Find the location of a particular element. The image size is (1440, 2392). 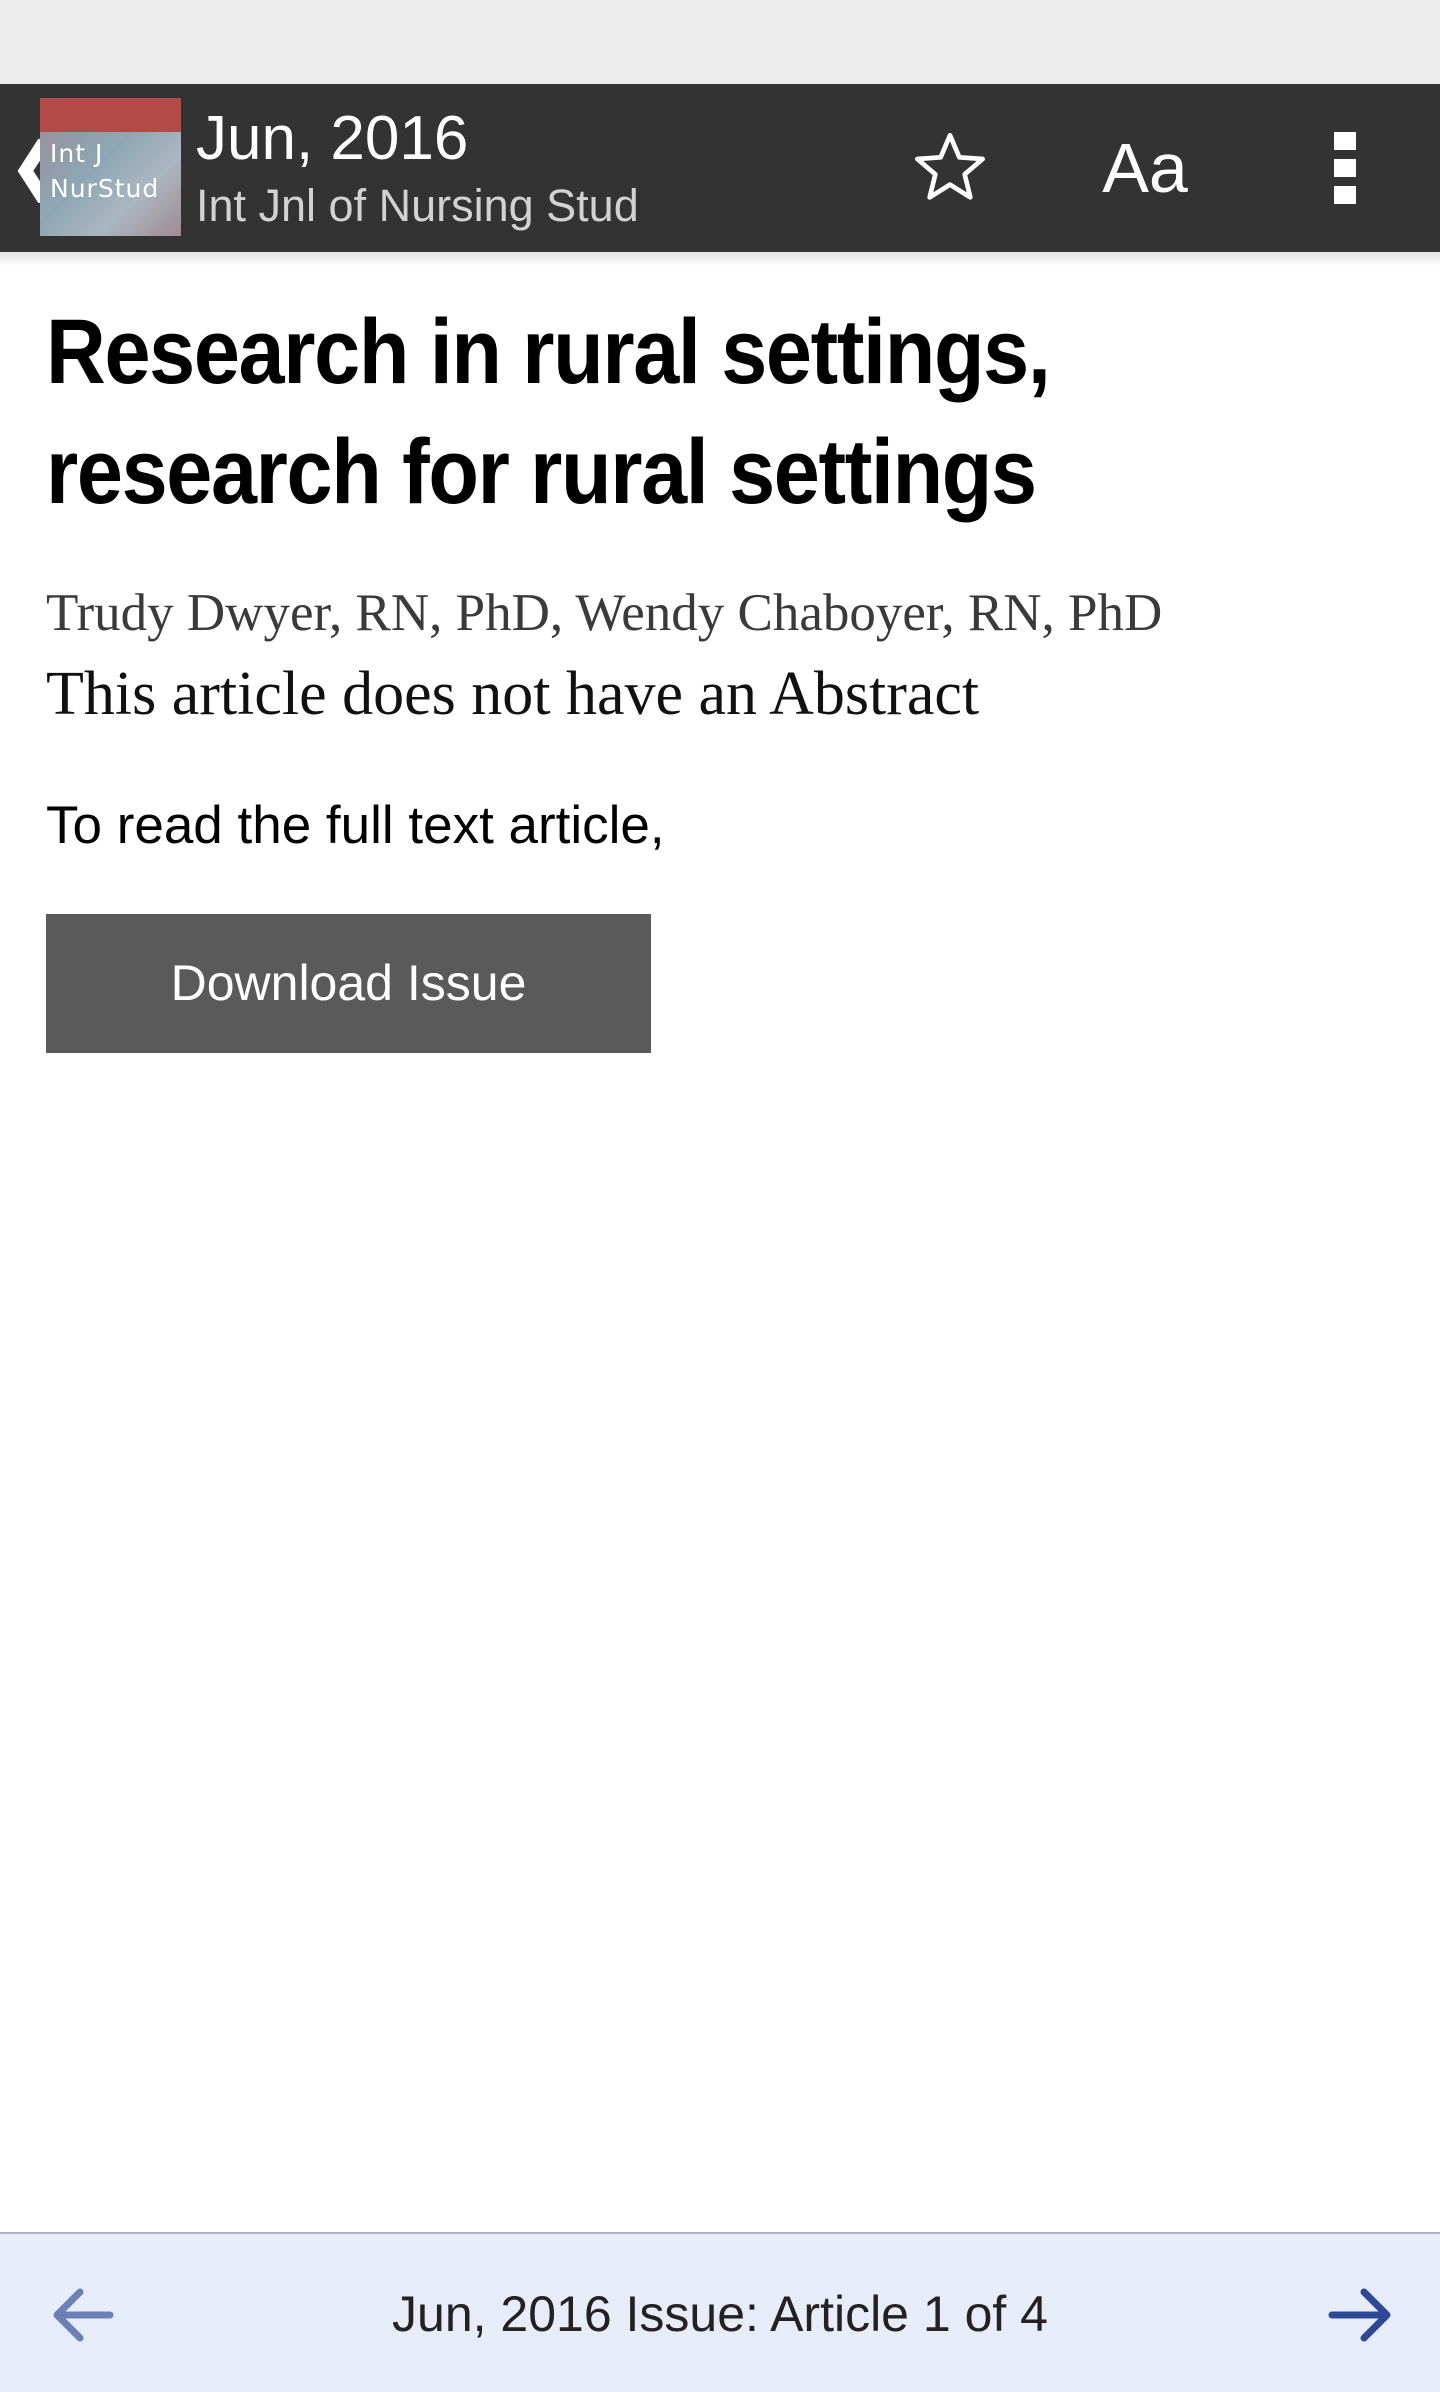

article-position-status: Jun, 2016 Issue: Article 1 of 4 is located at coordinates (720, 2314).